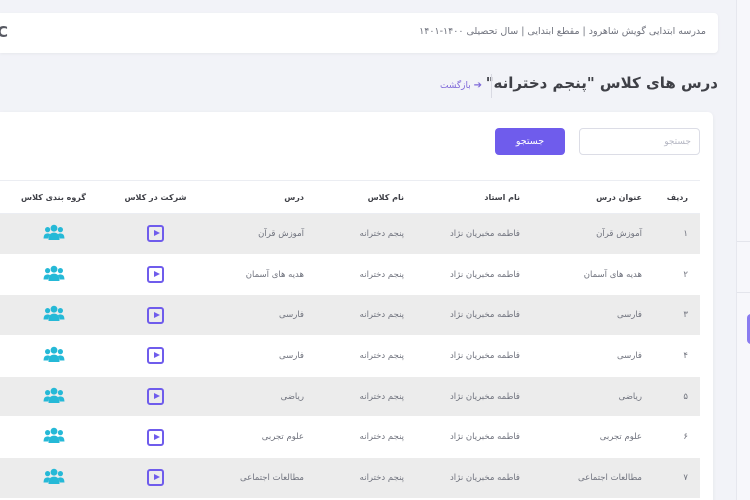 The image size is (750, 500). I want to click on col-header-lesson: درس, so click(260, 197).